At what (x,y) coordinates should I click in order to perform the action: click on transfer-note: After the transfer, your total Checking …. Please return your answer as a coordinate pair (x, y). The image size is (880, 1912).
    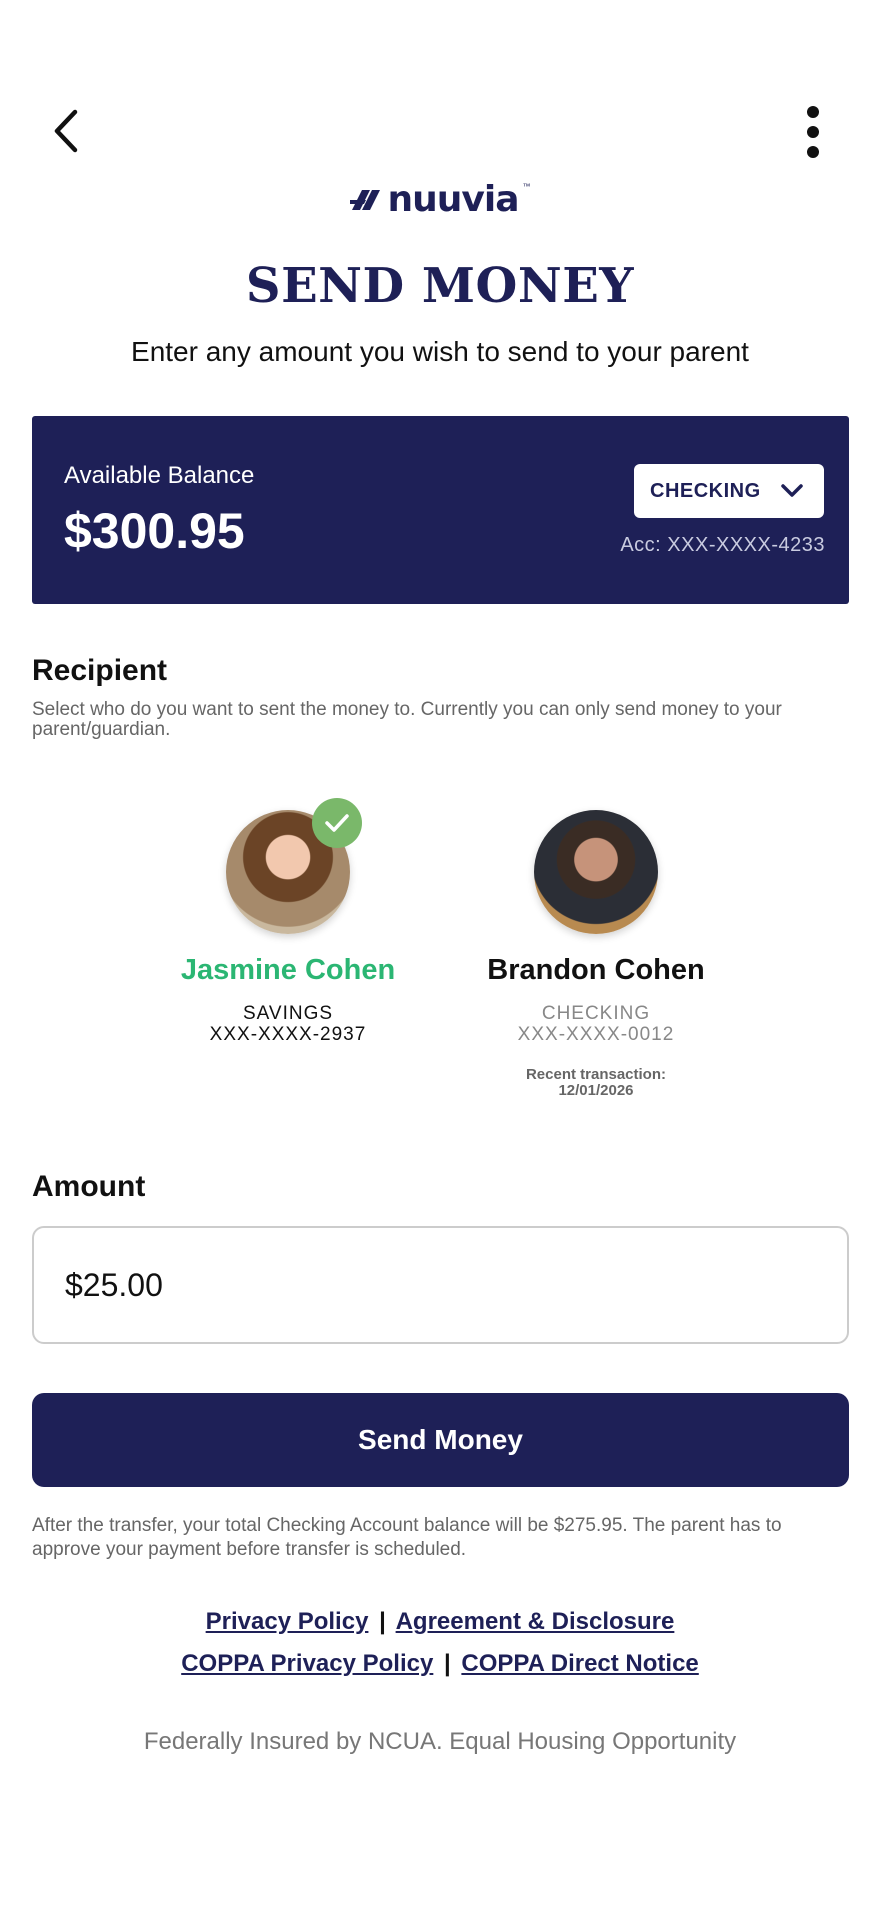
    Looking at the image, I should click on (407, 1537).